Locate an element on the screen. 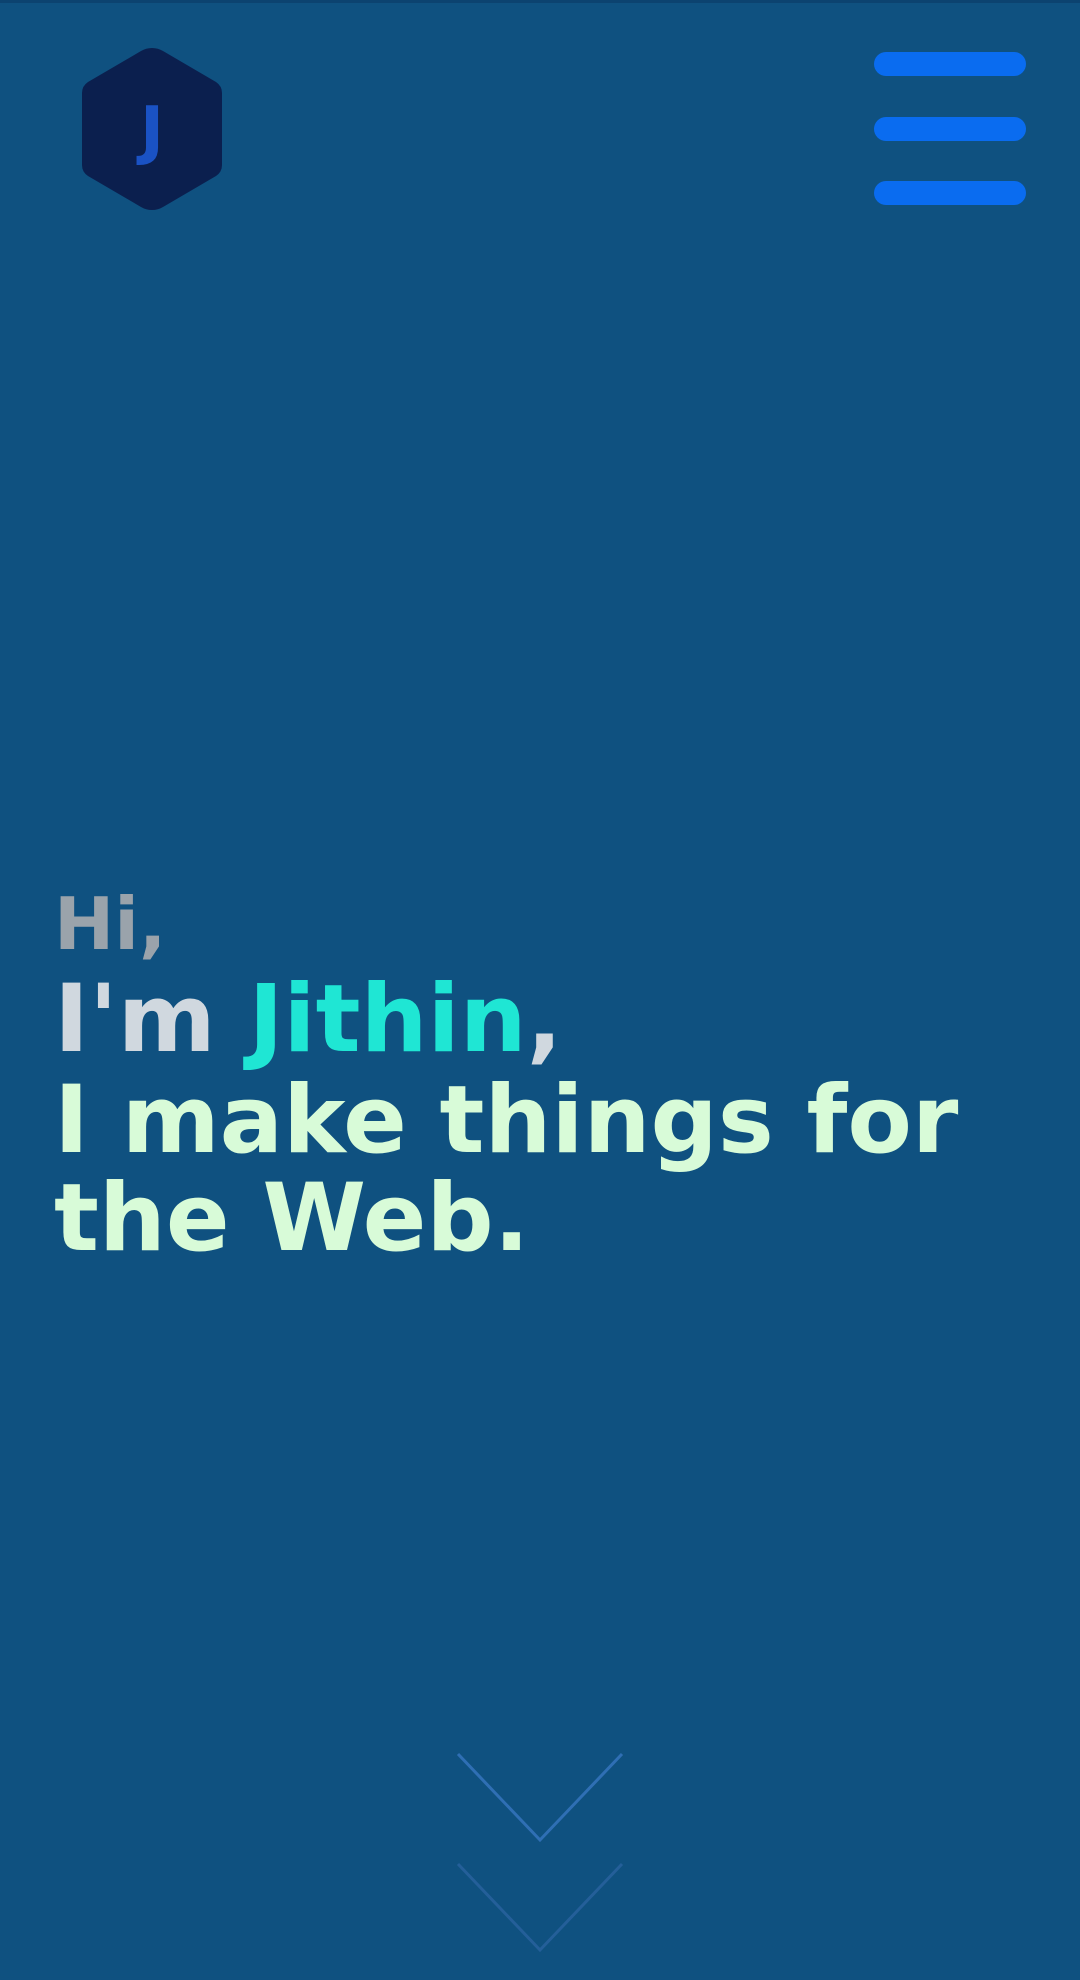  name-highlight: Jithin is located at coordinates (387, 1019).